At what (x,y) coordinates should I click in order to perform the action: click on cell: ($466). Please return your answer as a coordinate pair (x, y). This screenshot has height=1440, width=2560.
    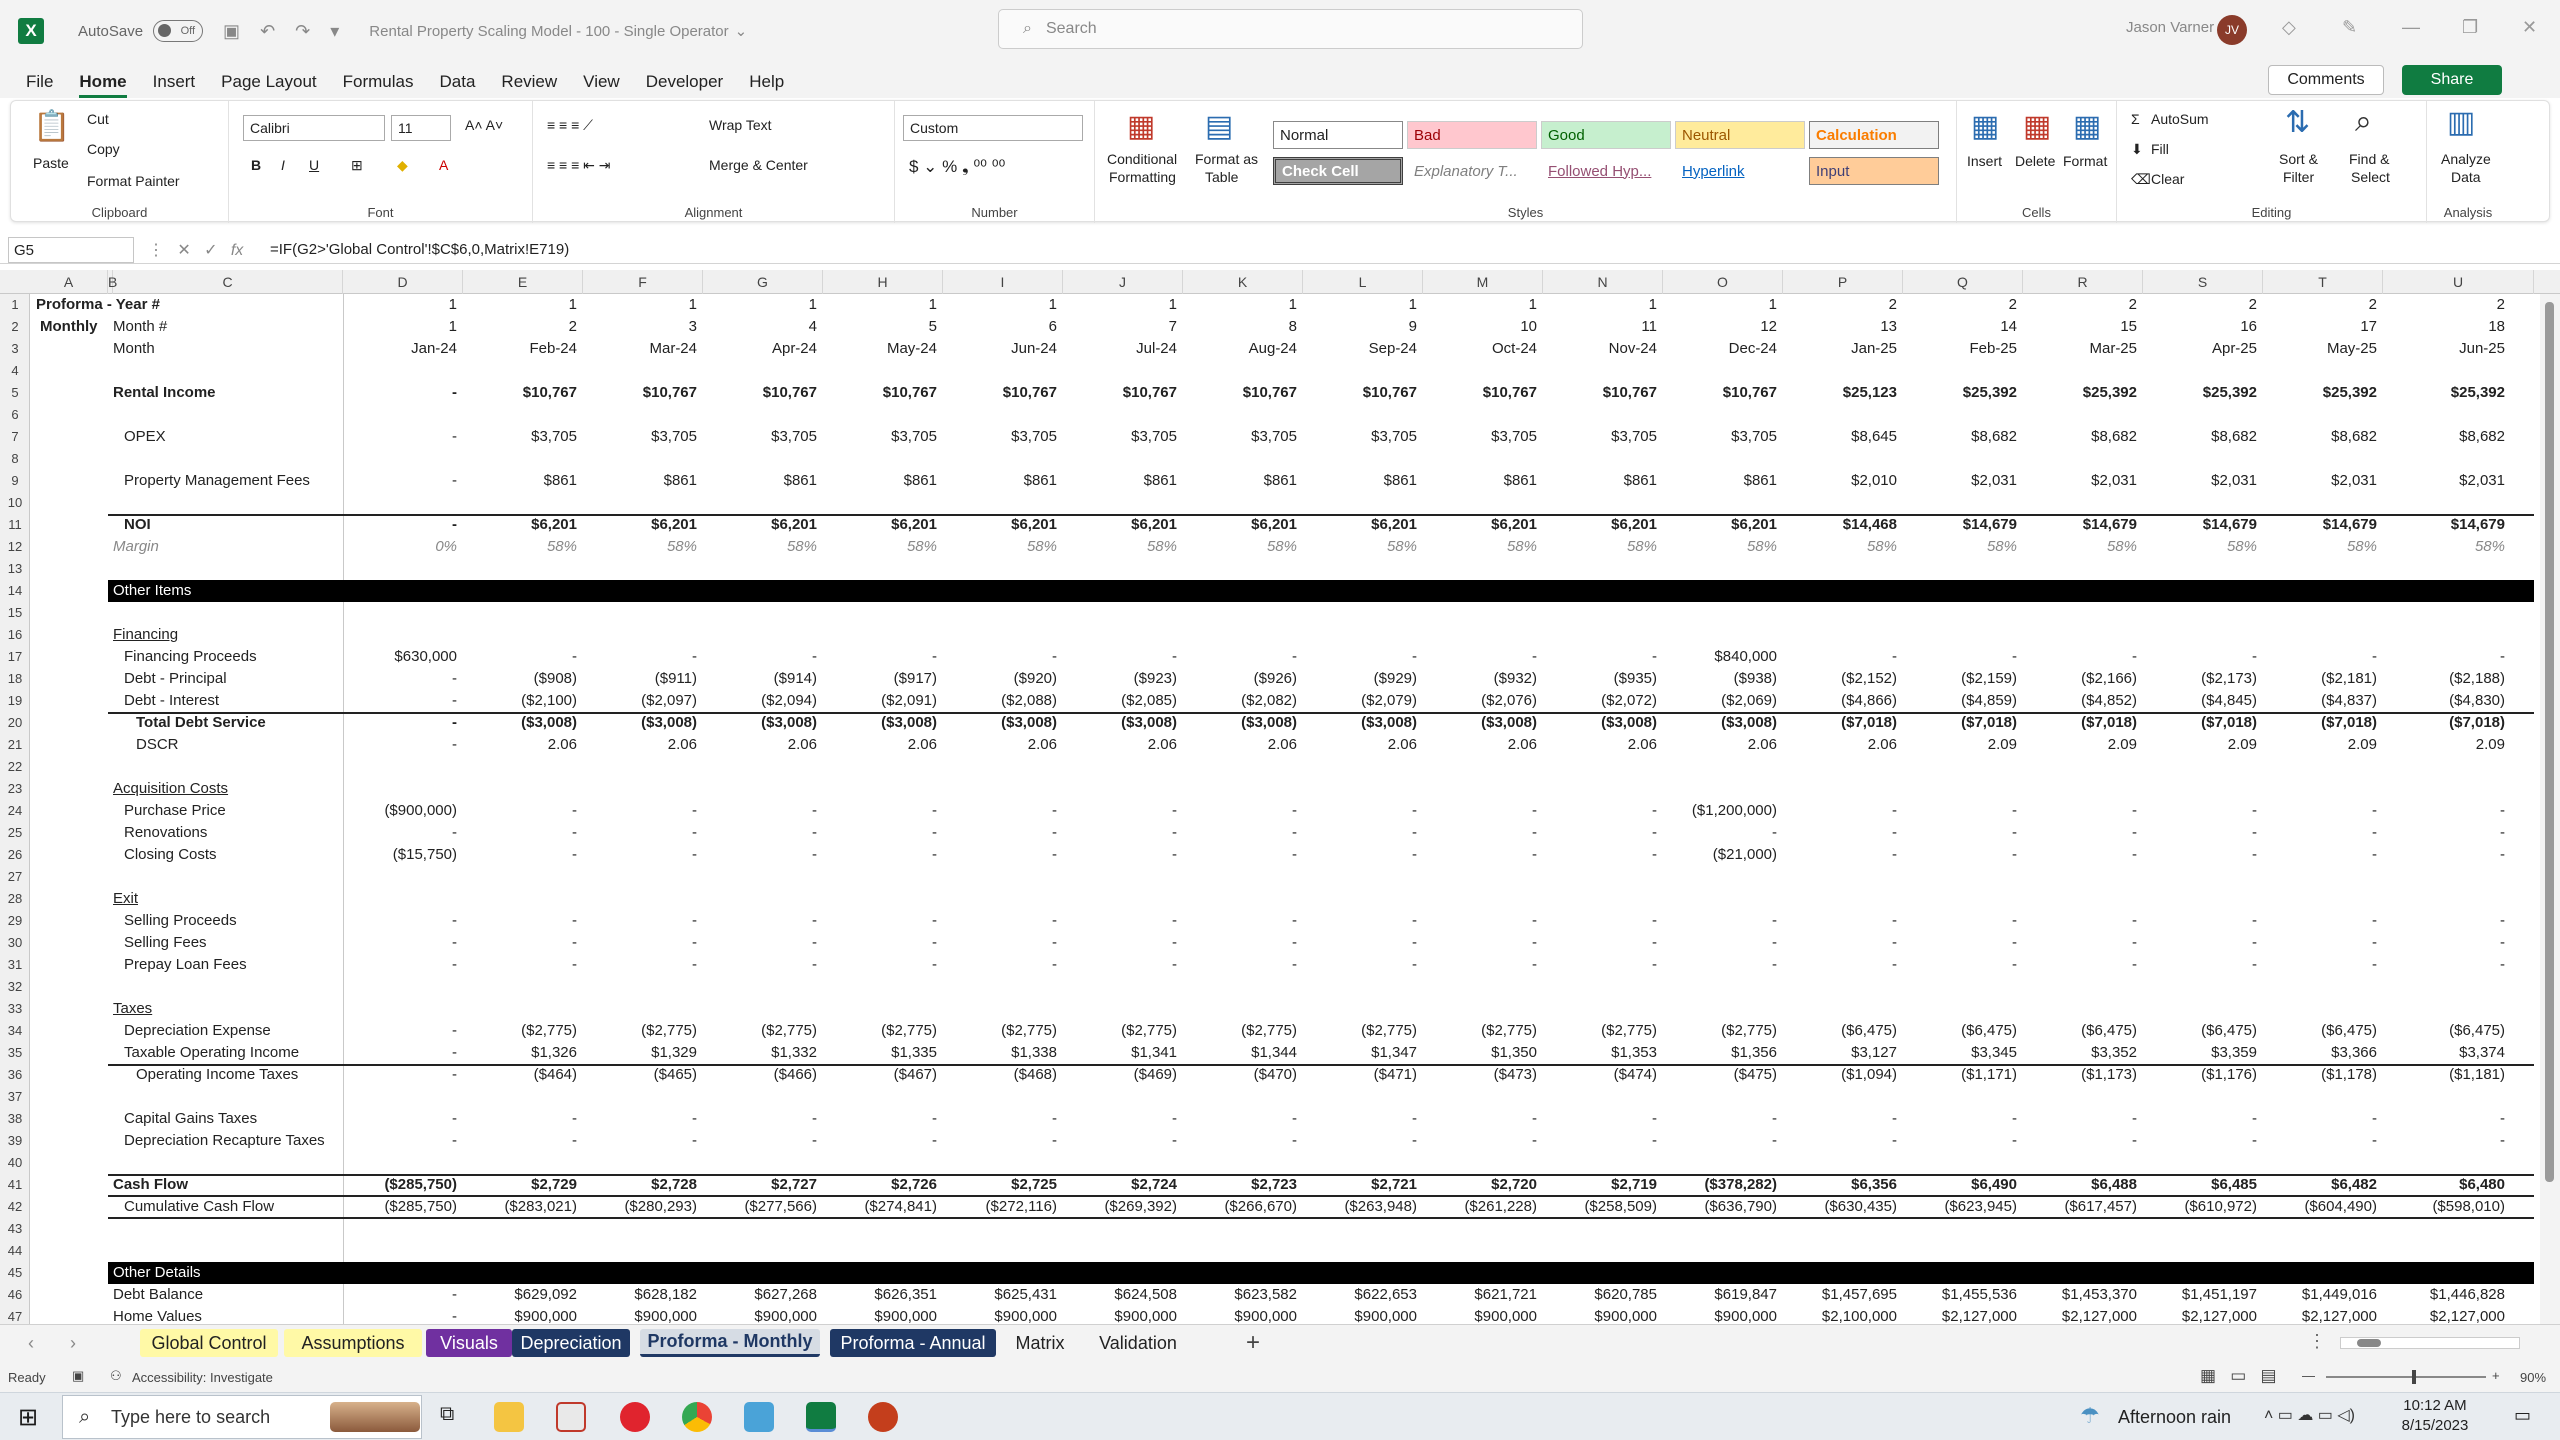
    Looking at the image, I should click on (760, 1075).